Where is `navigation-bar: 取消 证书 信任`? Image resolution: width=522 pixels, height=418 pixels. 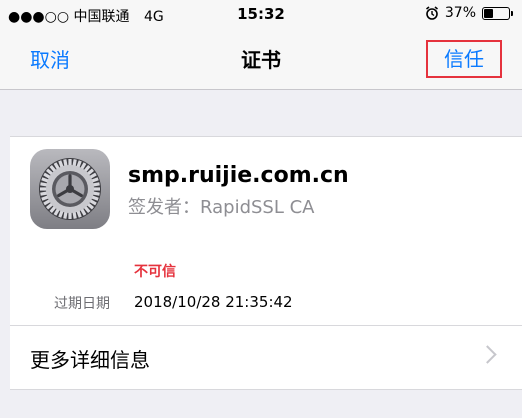 navigation-bar: 取消 证书 信任 is located at coordinates (261, 59).